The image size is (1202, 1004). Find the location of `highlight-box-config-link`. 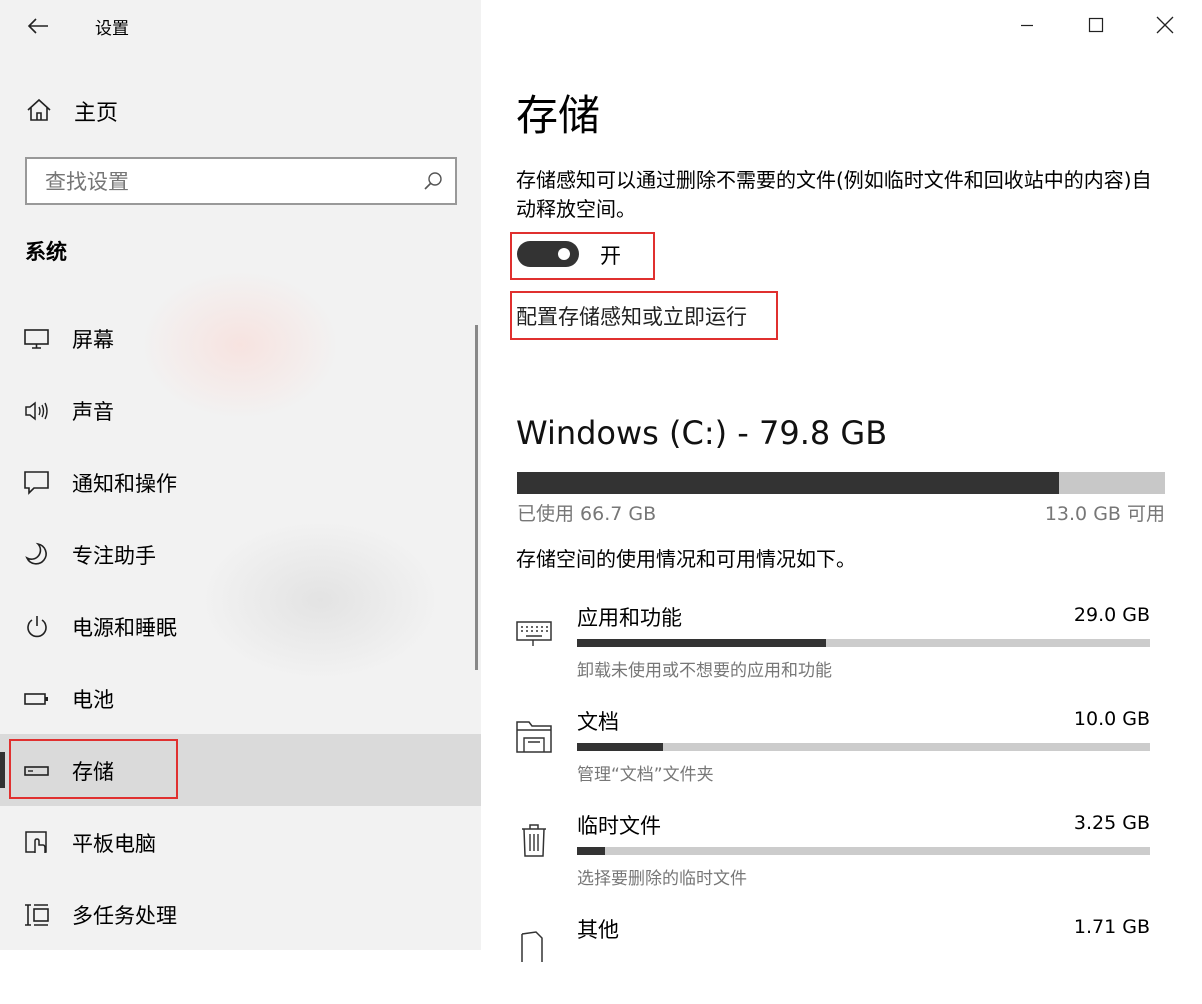

highlight-box-config-link is located at coordinates (644, 315).